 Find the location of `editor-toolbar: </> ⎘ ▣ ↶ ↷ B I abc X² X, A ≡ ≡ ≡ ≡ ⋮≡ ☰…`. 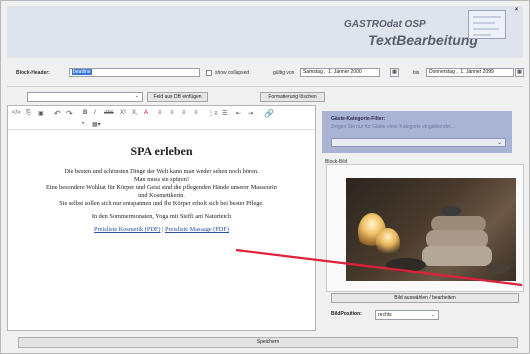

editor-toolbar: </> ⎘ ▣ ↶ ↷ B I abc X² X, A ≡ ≡ ≡ ≡ ⋮≡ ☰… is located at coordinates (161, 118).